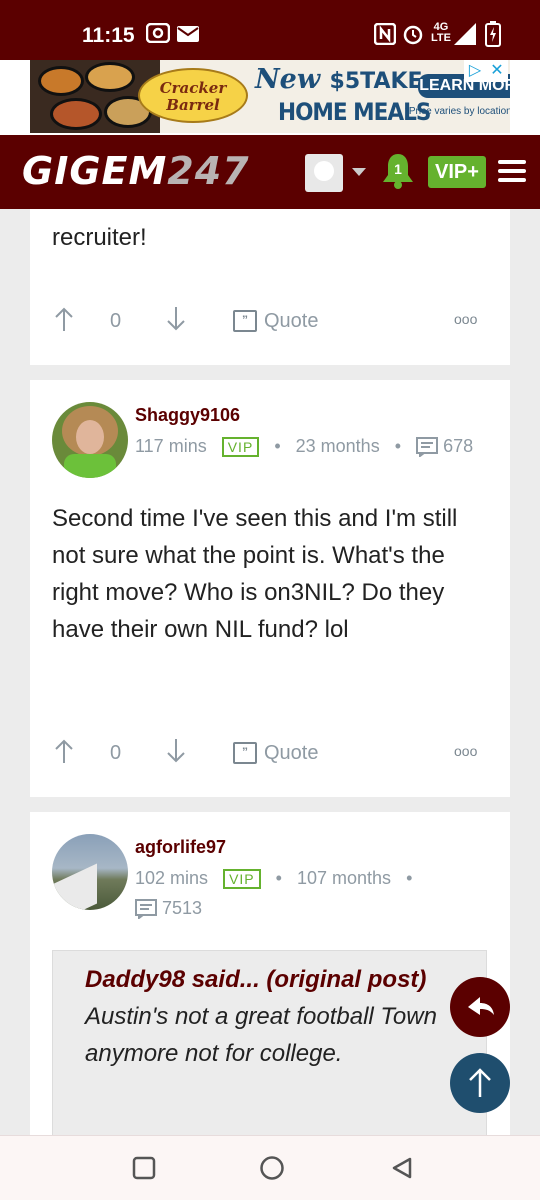 This screenshot has height=1200, width=540. I want to click on home-icon, so click(272, 1168).